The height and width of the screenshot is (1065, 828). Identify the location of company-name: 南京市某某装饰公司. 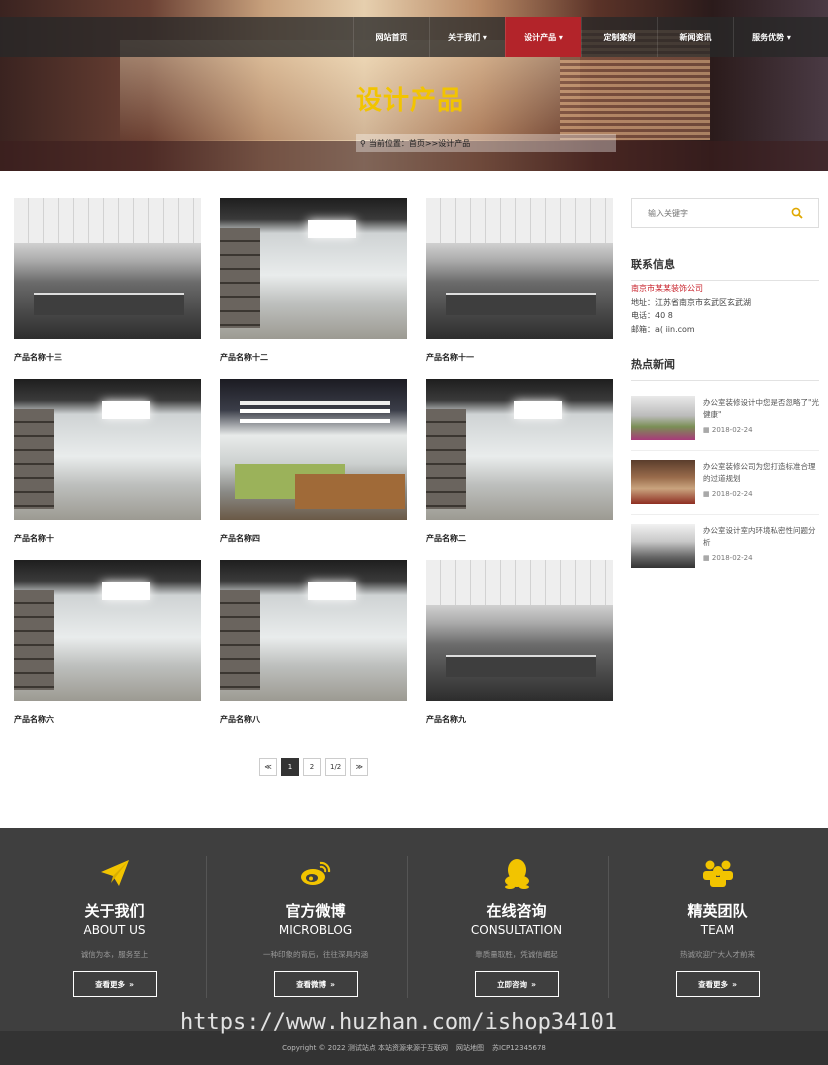
(667, 288).